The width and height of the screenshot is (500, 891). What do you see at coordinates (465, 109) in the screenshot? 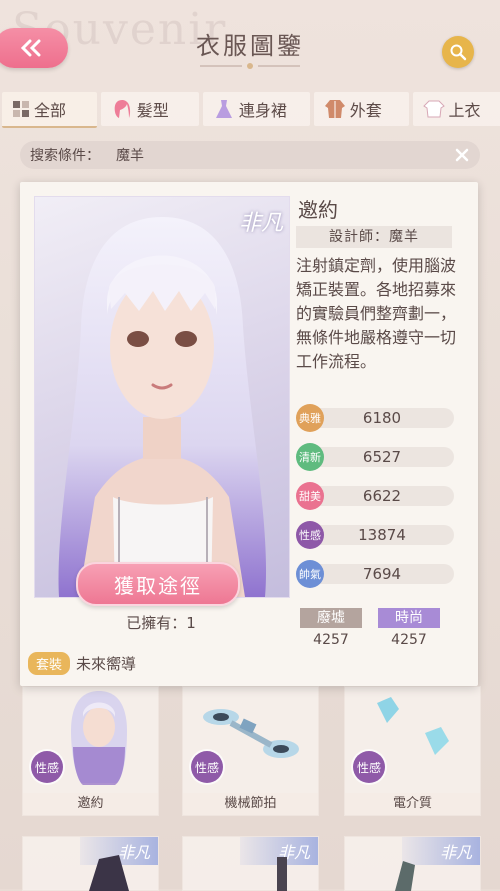
I see `tab-label: 上衣` at bounding box center [465, 109].